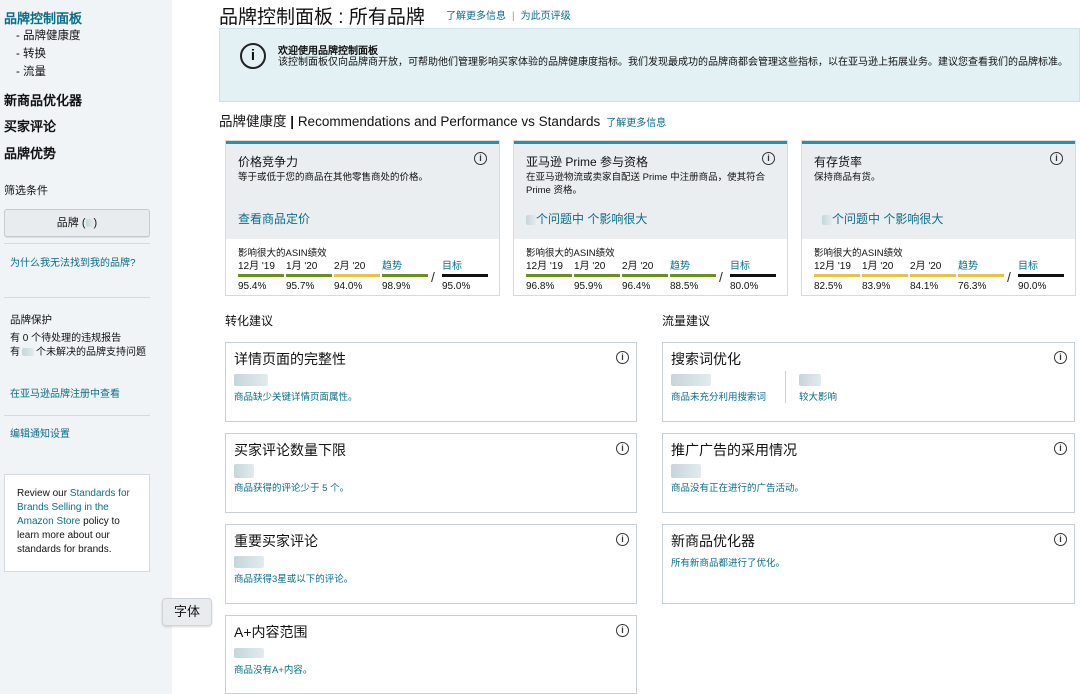 This screenshot has height=694, width=1080. Describe the element at coordinates (713, 541) in the screenshot. I see `rec-title: 新商品优化器` at that location.